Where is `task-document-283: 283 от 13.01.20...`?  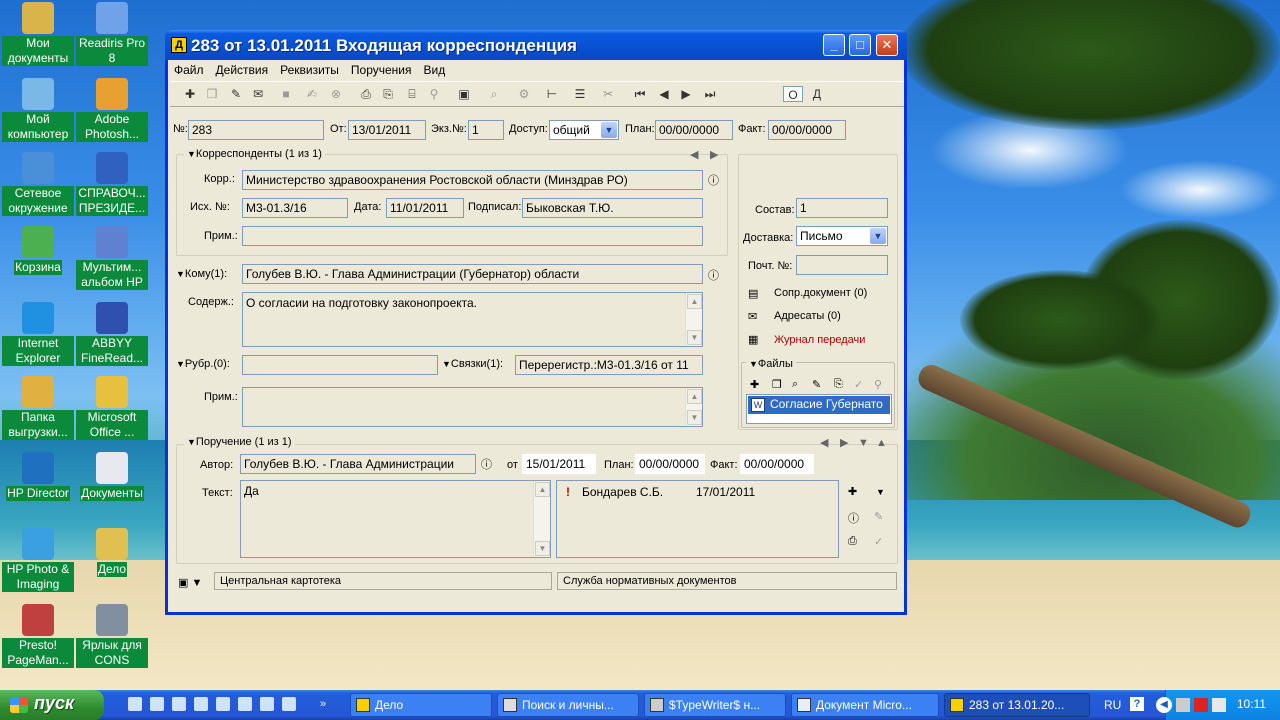 task-document-283: 283 от 13.01.20... is located at coordinates (1017, 705).